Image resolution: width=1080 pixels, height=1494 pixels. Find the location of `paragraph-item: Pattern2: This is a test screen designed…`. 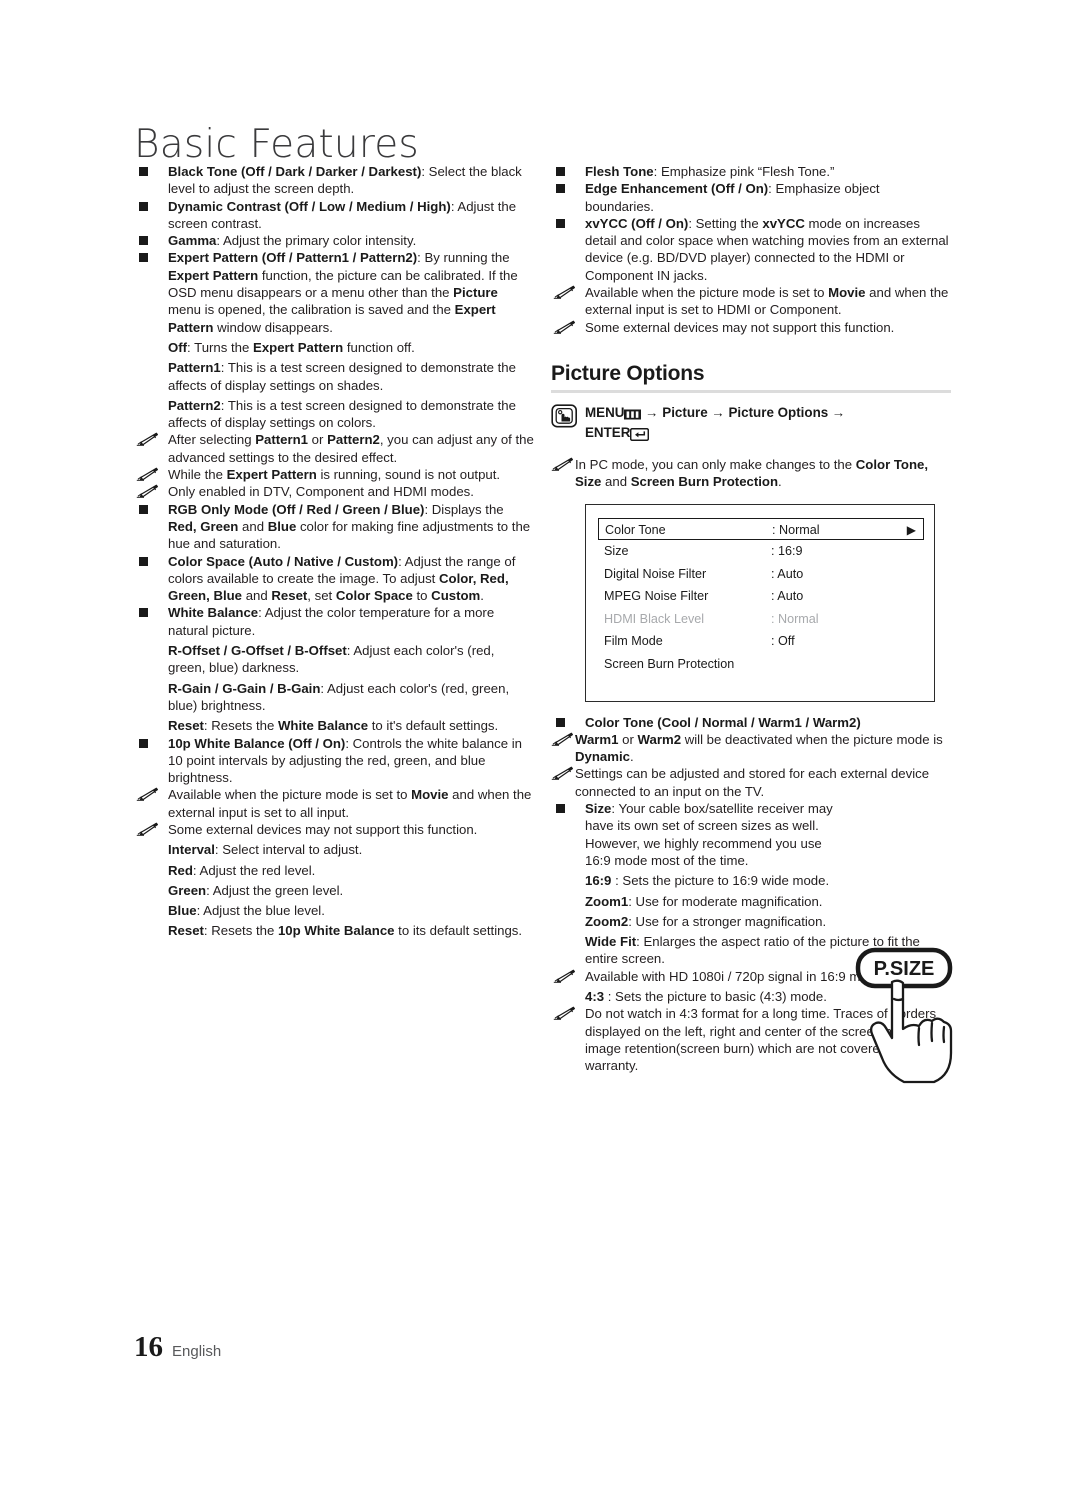

paragraph-item: Pattern2: This is a test screen designed… is located at coordinates (334, 414).